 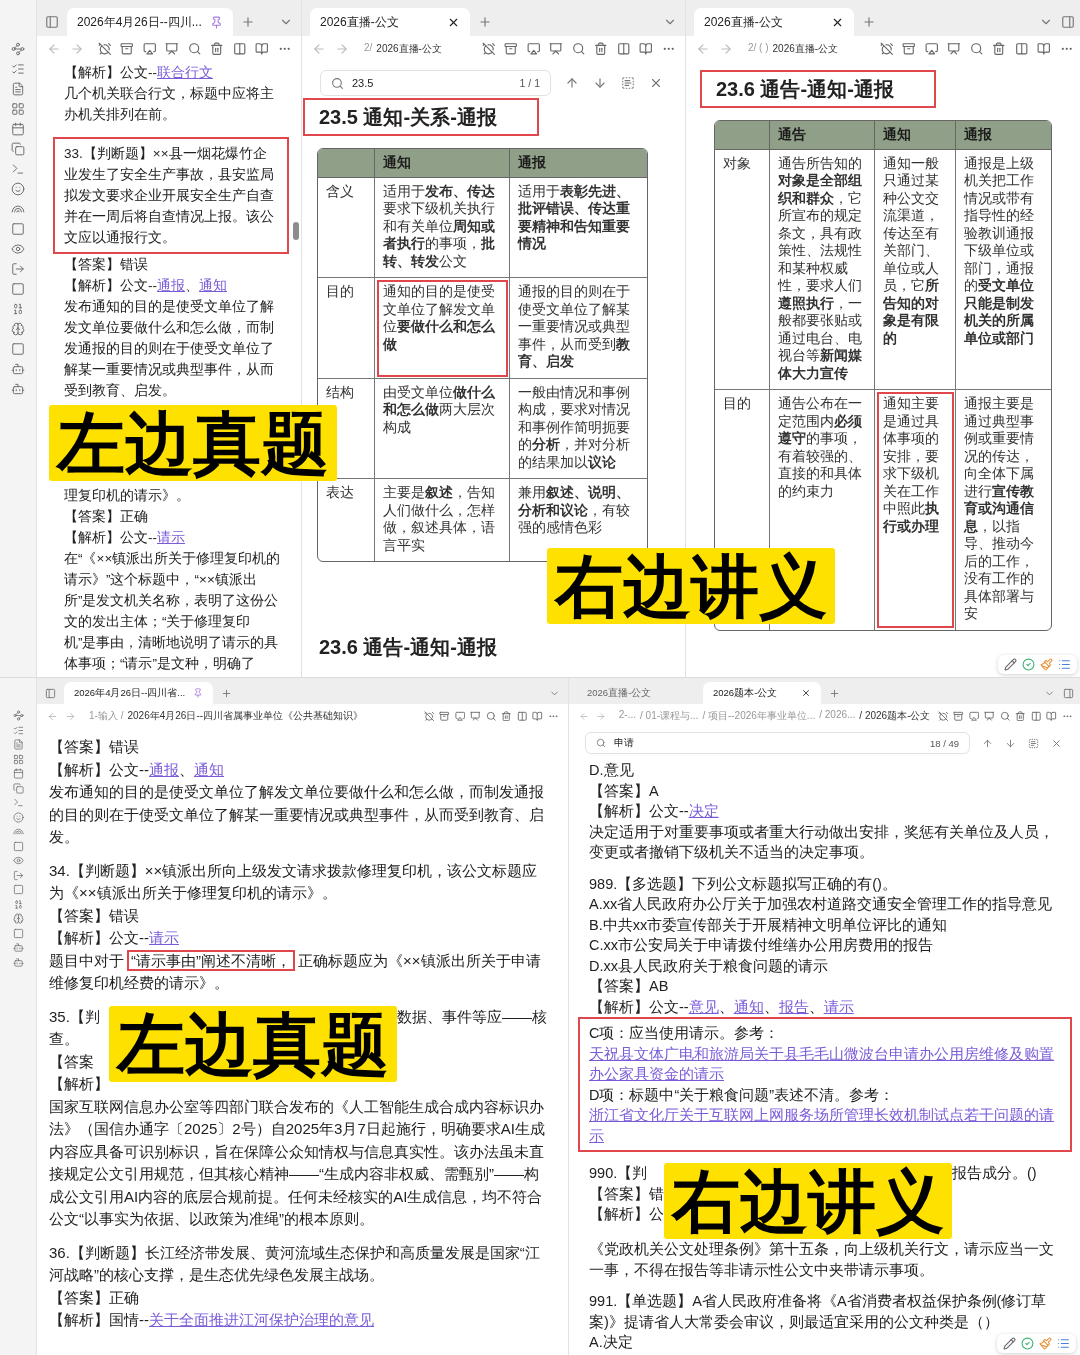 I want to click on brush-icon, so click(x=1045, y=1343).